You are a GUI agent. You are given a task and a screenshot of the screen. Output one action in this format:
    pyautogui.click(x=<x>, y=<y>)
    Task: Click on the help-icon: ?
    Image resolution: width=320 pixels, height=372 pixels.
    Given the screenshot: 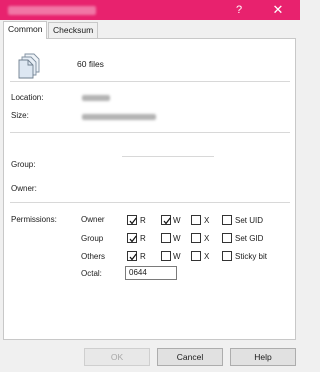 What is the action you would take?
    pyautogui.click(x=239, y=10)
    